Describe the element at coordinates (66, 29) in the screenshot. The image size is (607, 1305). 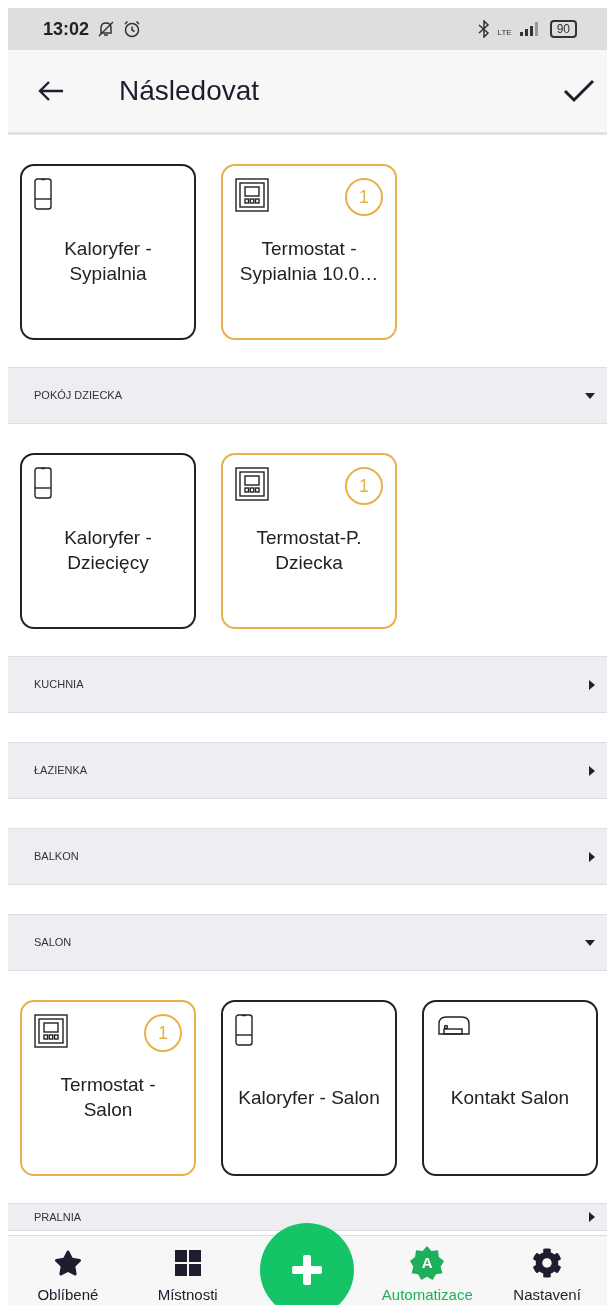
I see `status-time: 13:02` at that location.